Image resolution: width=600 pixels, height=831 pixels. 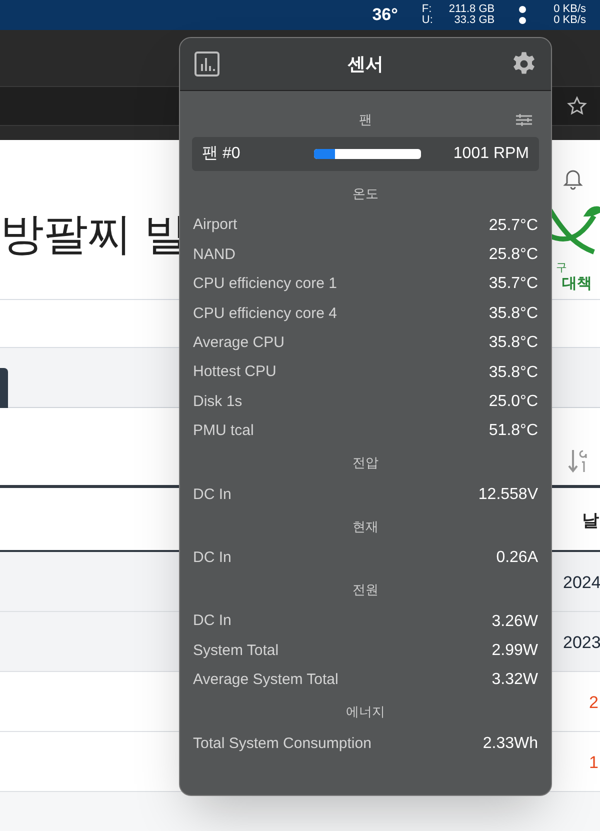 I want to click on section-title: 전압, so click(x=365, y=463).